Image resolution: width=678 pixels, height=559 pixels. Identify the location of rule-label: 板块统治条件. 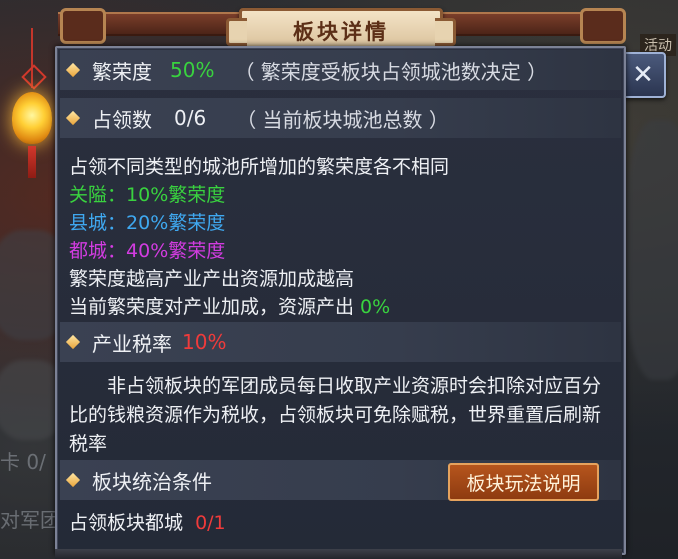
(152, 481).